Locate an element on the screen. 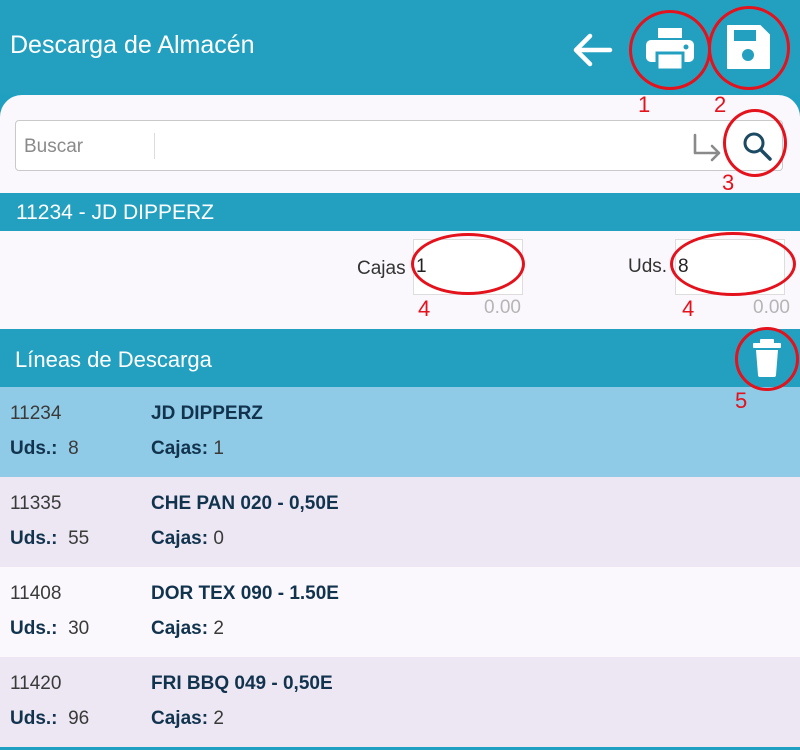 The height and width of the screenshot is (750, 800). search-divider is located at coordinates (154, 146).